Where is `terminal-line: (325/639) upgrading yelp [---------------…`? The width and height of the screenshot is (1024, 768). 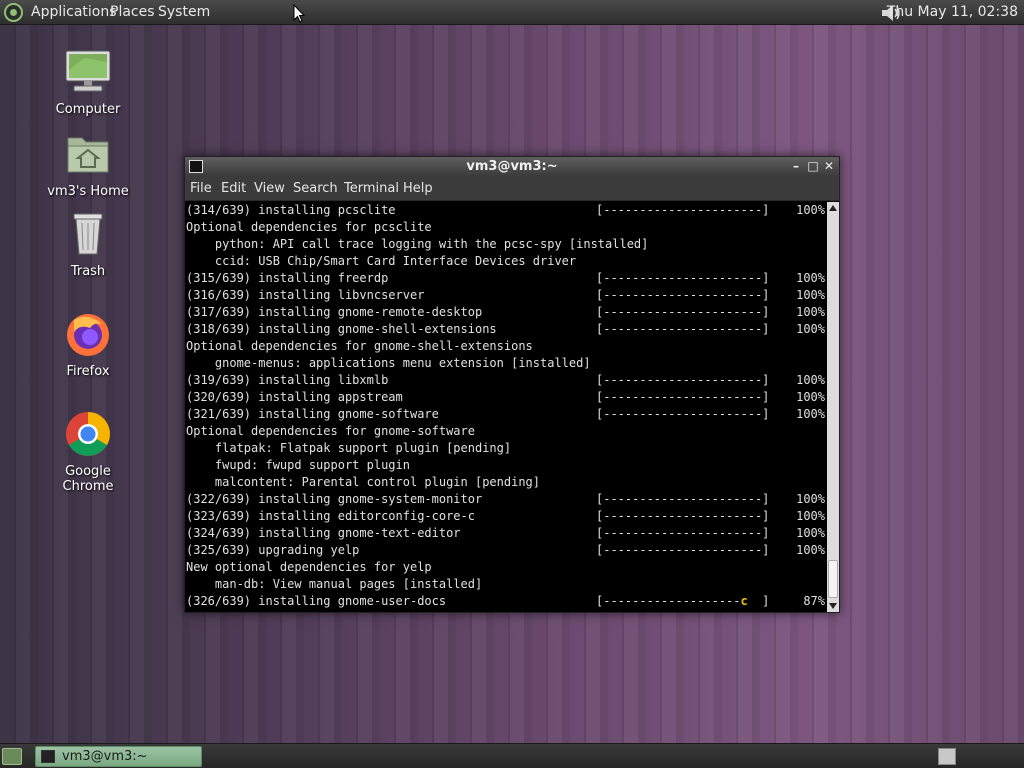
terminal-line: (325/639) upgrading yelp [---------------… is located at coordinates (506, 550).